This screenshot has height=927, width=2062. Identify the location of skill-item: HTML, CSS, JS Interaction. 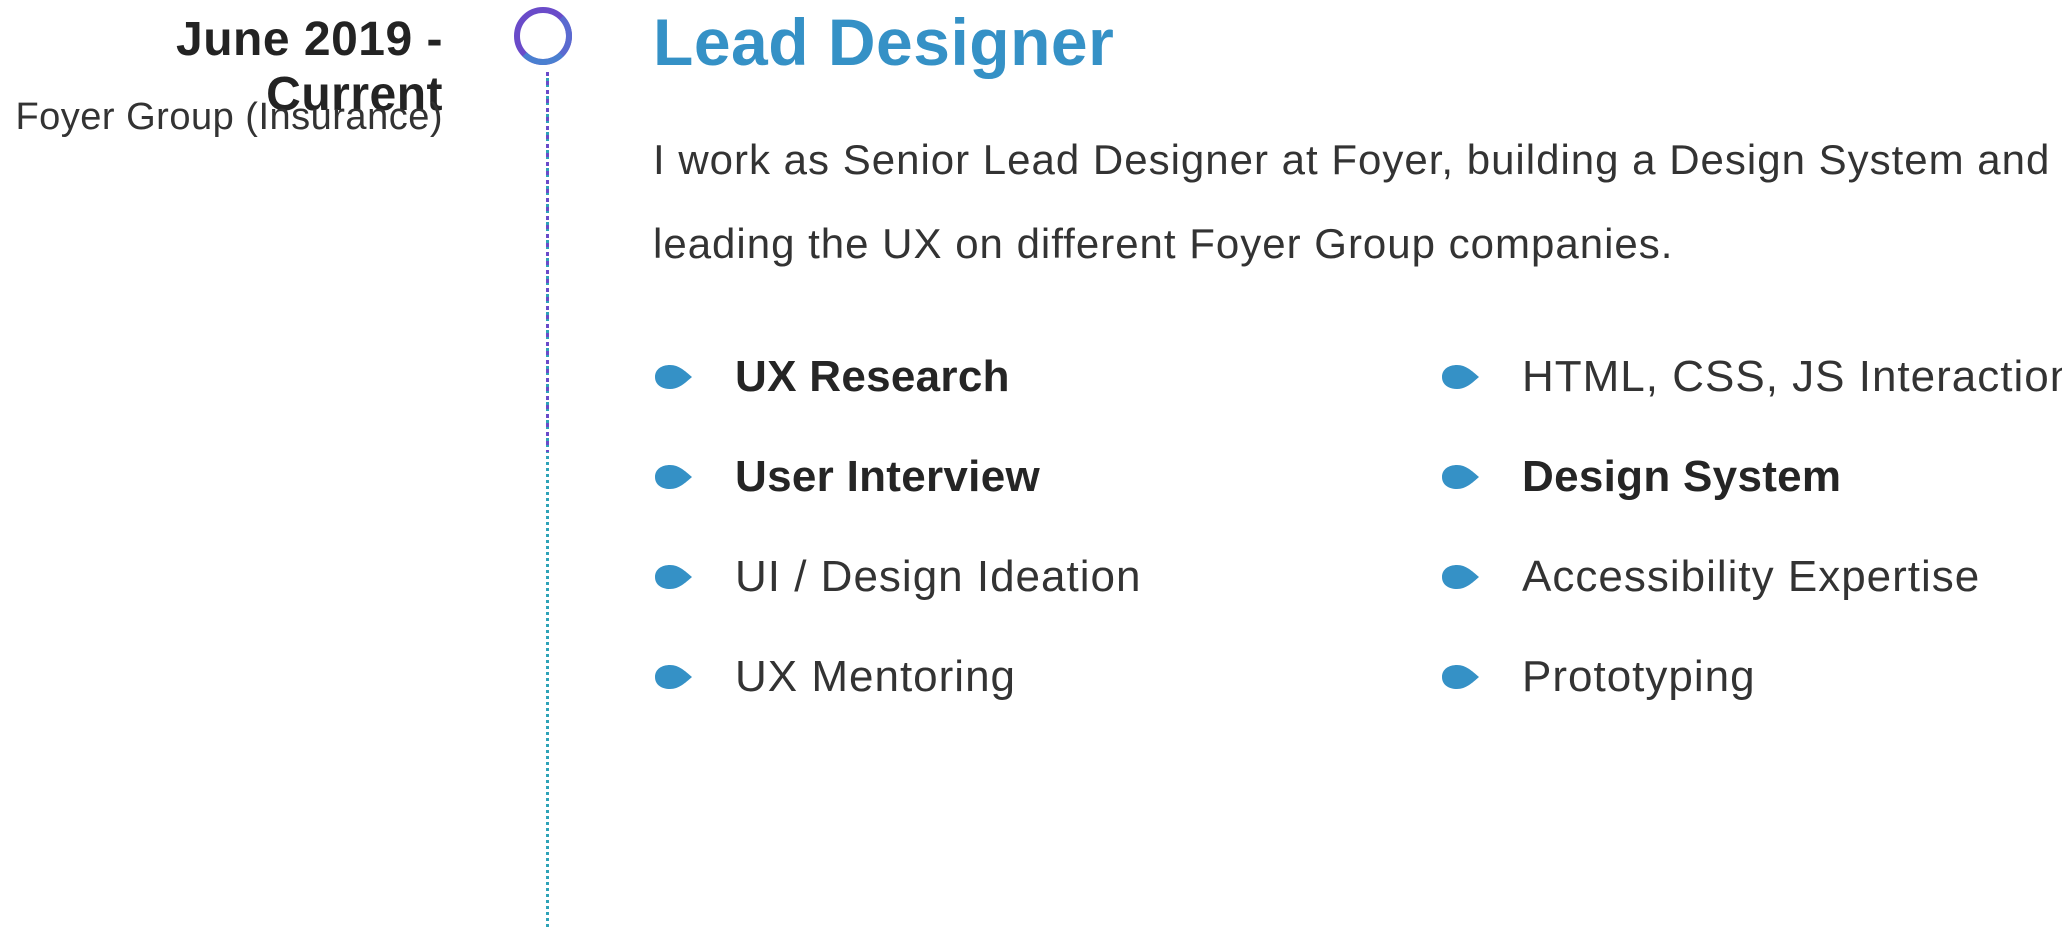
(1751, 377).